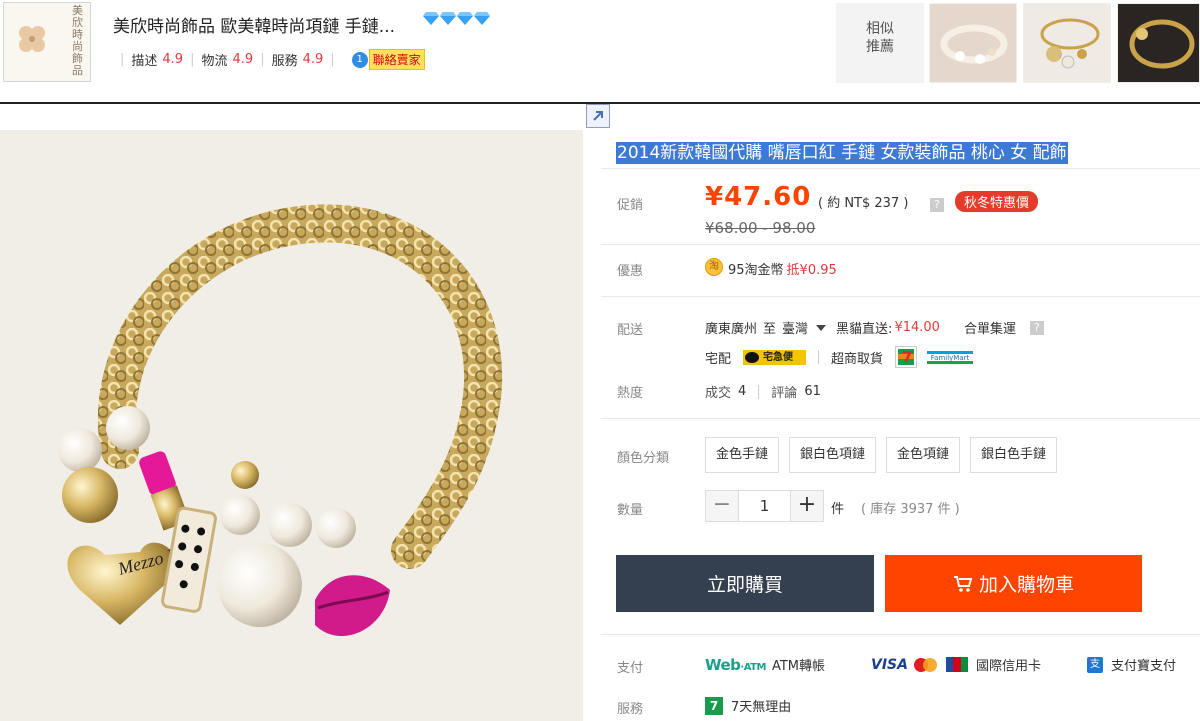 The image size is (1200, 721). What do you see at coordinates (1026, 585) in the screenshot?
I see `add-to-cart-label: 加入購物車` at bounding box center [1026, 585].